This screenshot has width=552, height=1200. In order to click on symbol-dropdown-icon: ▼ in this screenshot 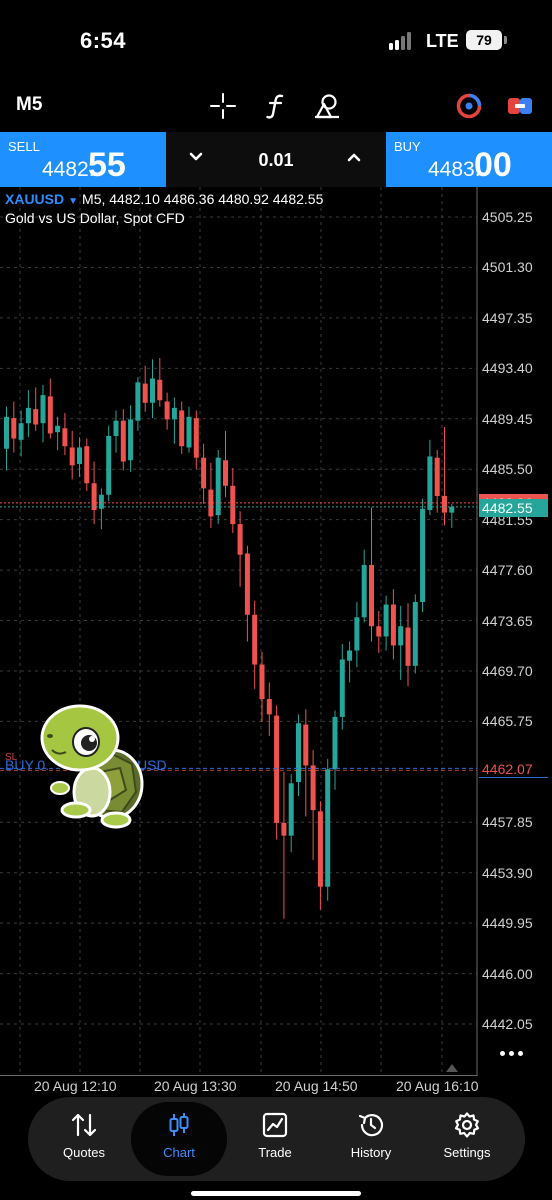, I will do `click(73, 201)`.